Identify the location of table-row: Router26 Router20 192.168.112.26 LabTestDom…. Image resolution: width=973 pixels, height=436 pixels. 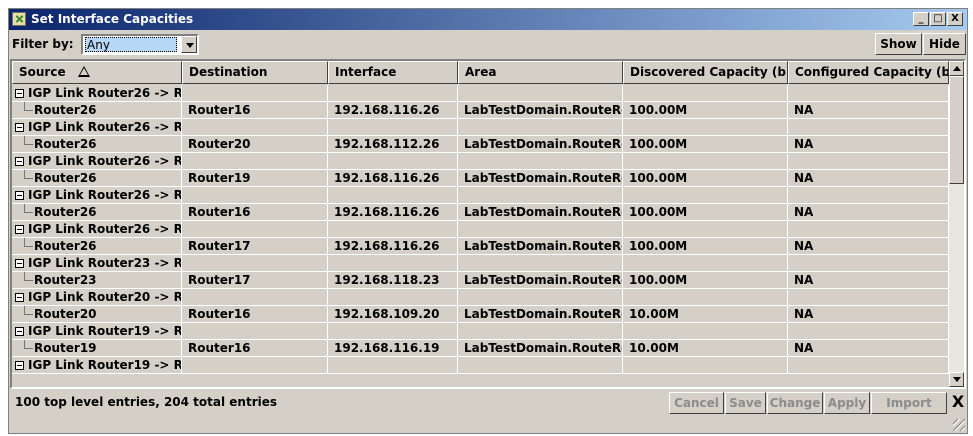
(480, 144).